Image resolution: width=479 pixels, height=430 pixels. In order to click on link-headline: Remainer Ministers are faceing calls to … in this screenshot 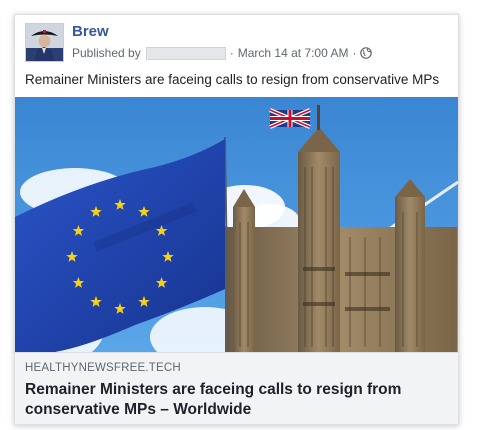, I will do `click(235, 400)`.